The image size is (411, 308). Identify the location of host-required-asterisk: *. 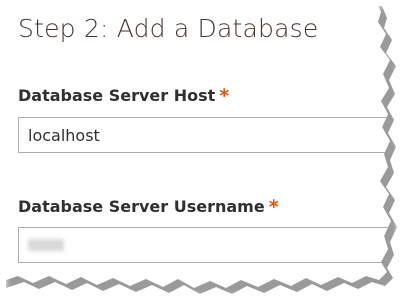
(224, 96).